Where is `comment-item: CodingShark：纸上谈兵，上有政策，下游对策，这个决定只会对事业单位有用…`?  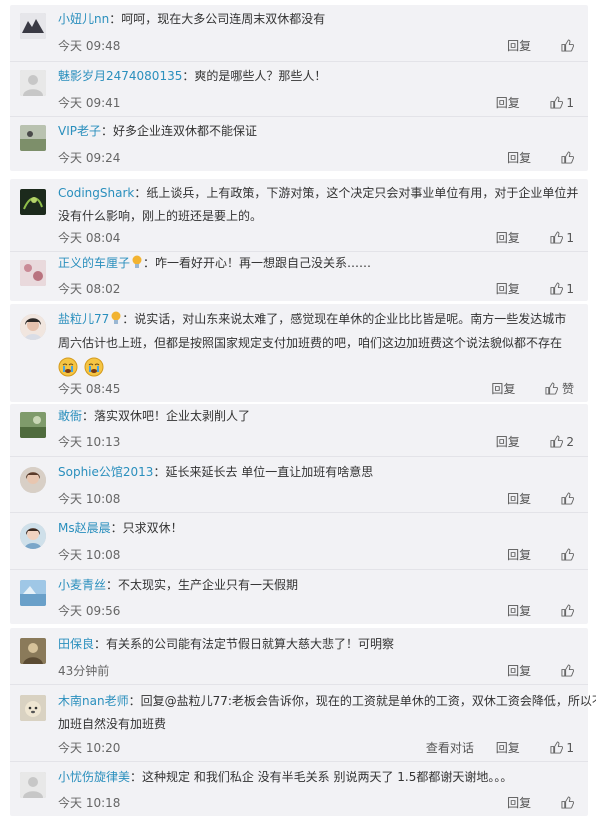 comment-item: CodingShark：纸上谈兵，上有政策，下游对策，这个决定只会对事业单位有用… is located at coordinates (299, 215).